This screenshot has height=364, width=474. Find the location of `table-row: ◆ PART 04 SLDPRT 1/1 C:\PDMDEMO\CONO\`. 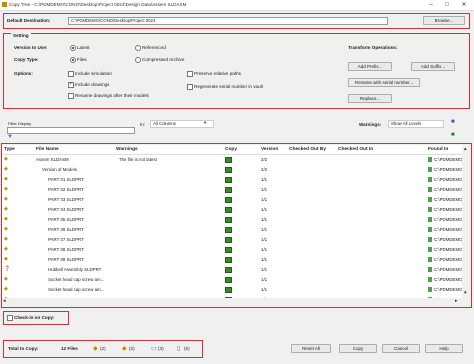

table-row: ◆ PART 04 SLDPRT 1/1 C:\PDMDEMO\CONO\ is located at coordinates (232, 210).